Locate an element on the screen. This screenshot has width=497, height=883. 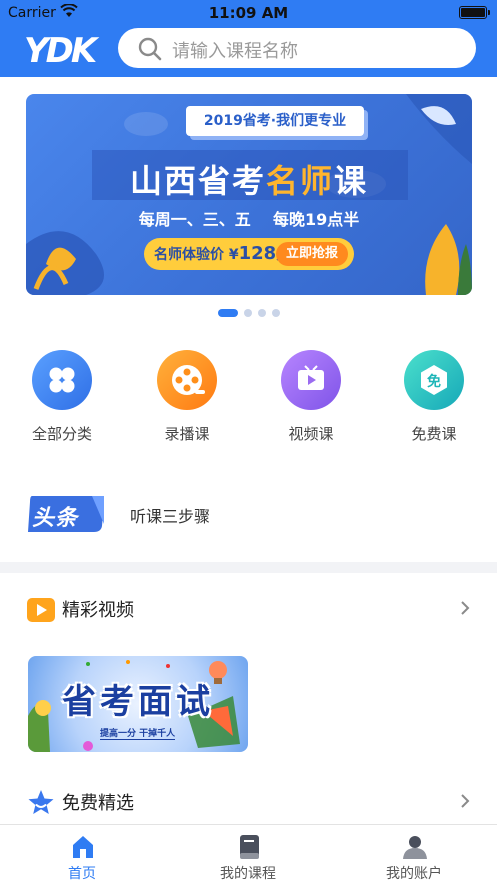
category-all: 全部分类 is located at coordinates (62, 397).